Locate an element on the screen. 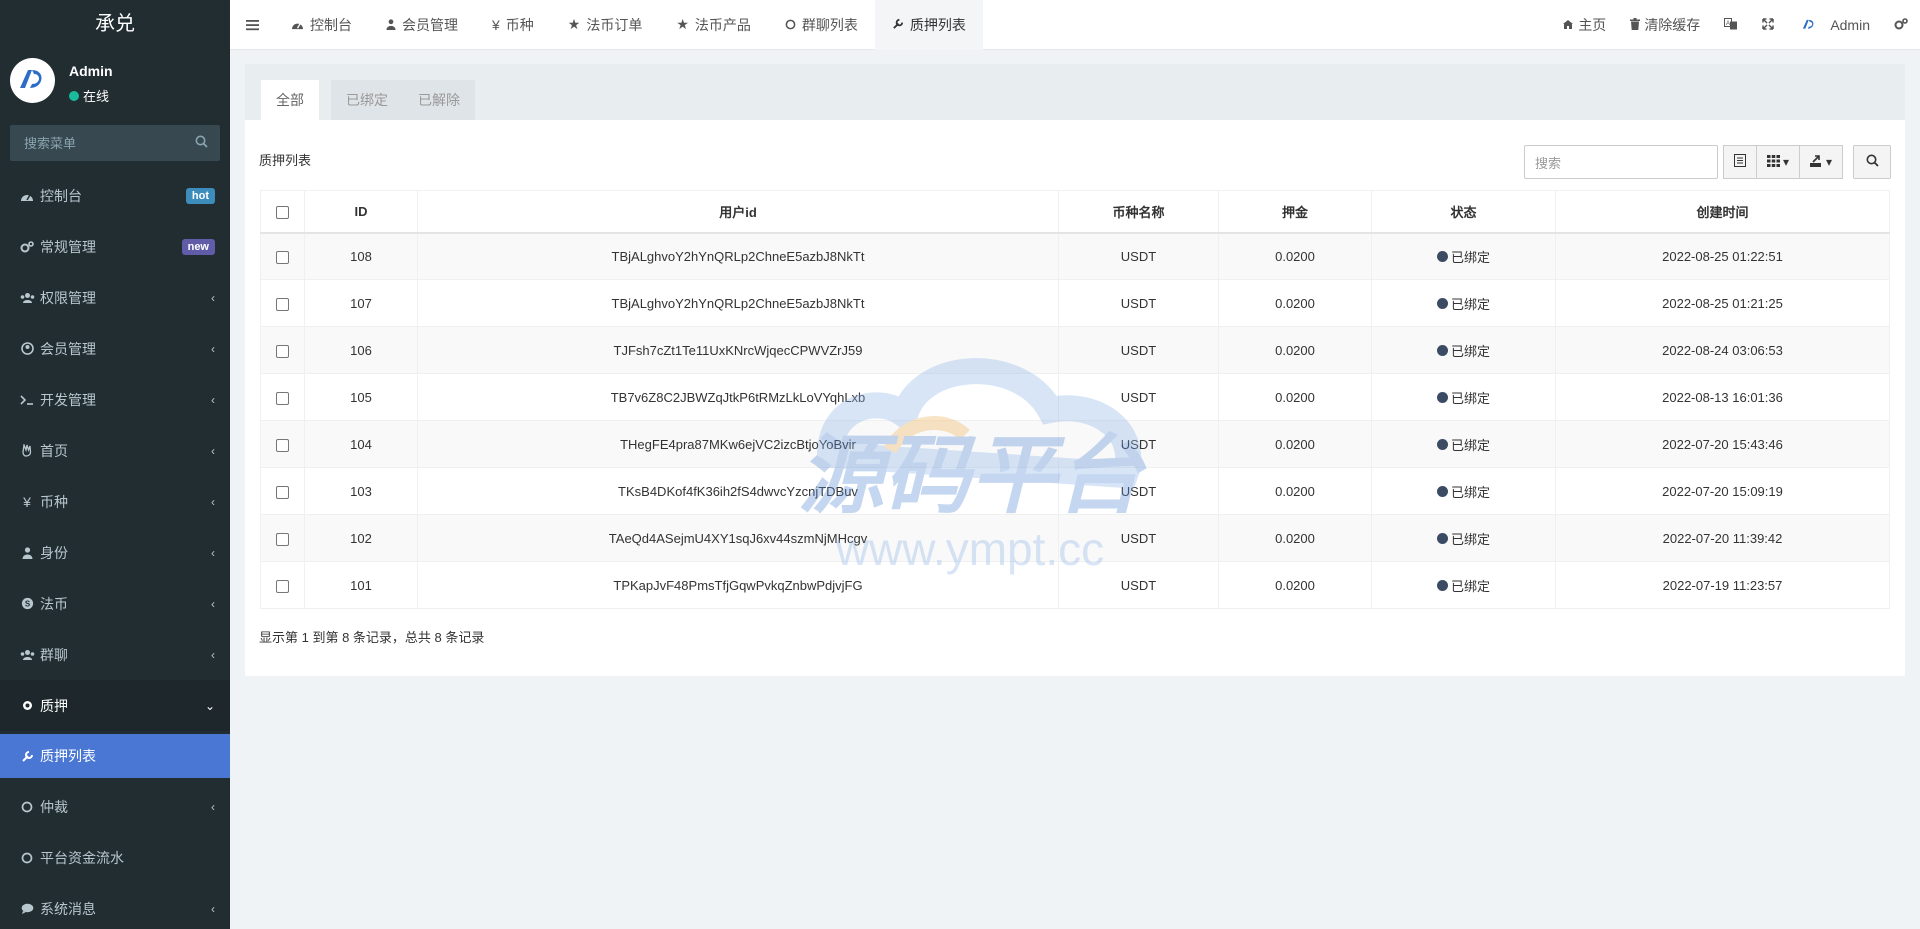 The height and width of the screenshot is (929, 1920). trash-icon is located at coordinates (1635, 25).